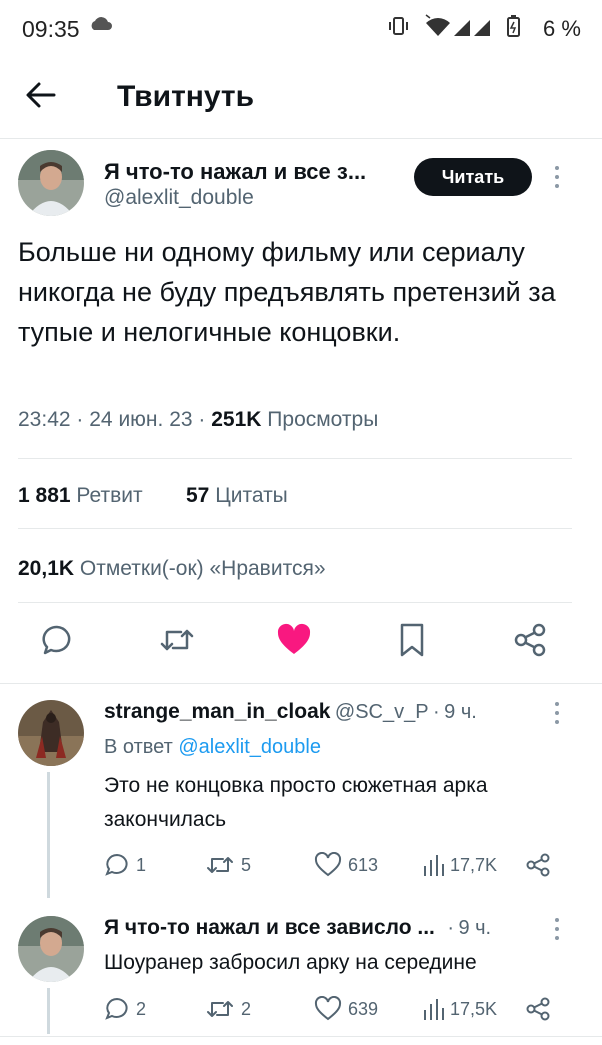 Image resolution: width=602 pixels, height=1045 pixels. Describe the element at coordinates (202, 568) in the screenshot. I see `likes-label: Отметки(-ок) «Нравится»` at that location.